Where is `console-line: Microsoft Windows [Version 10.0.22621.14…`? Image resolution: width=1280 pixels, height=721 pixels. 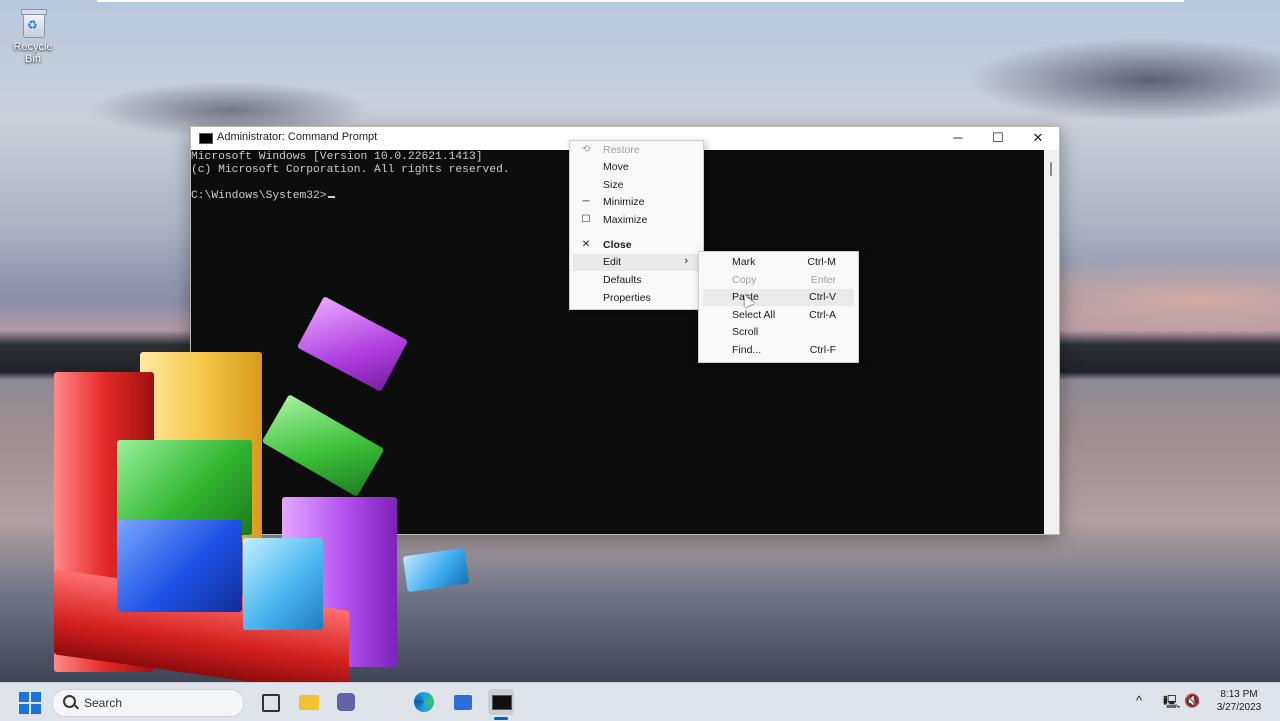 console-line: Microsoft Windows [Version 10.0.22621.14… is located at coordinates (337, 157).